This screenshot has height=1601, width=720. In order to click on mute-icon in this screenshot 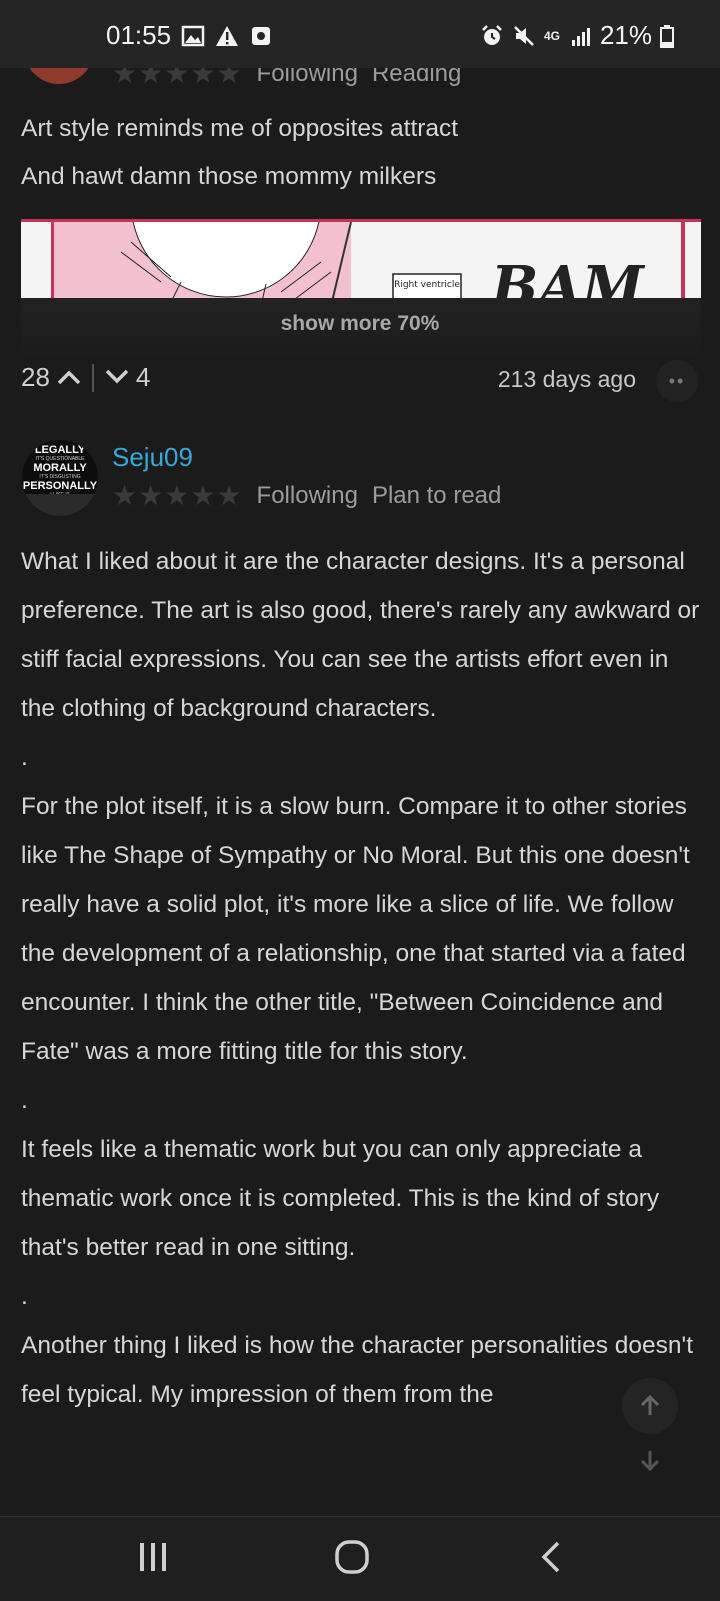, I will do `click(524, 35)`.